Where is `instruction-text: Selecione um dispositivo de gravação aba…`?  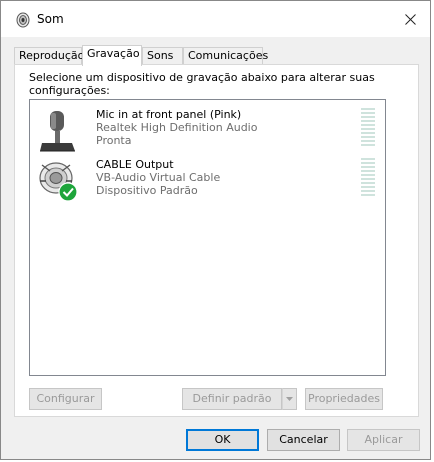 instruction-text: Selecione um dispositivo de gravação aba… is located at coordinates (202, 84).